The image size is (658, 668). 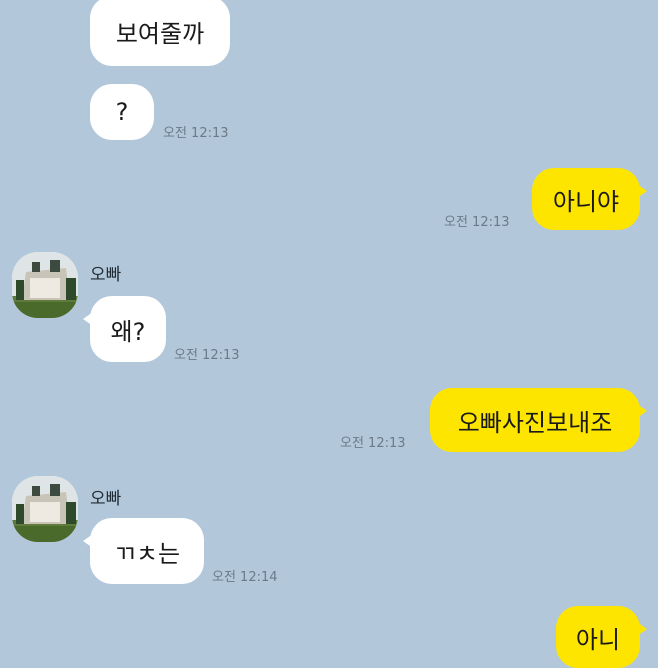 I want to click on outgoing-message-bubble: 아니, so click(x=601, y=637).